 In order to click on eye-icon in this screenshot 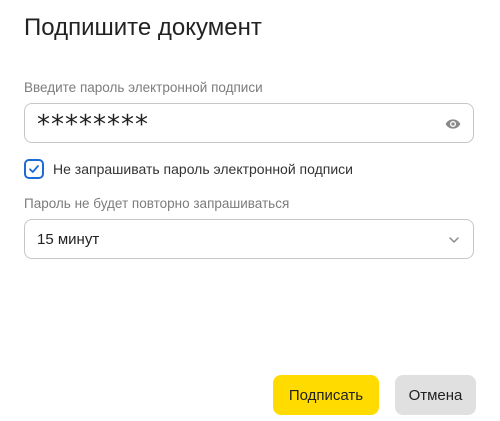, I will do `click(453, 124)`.